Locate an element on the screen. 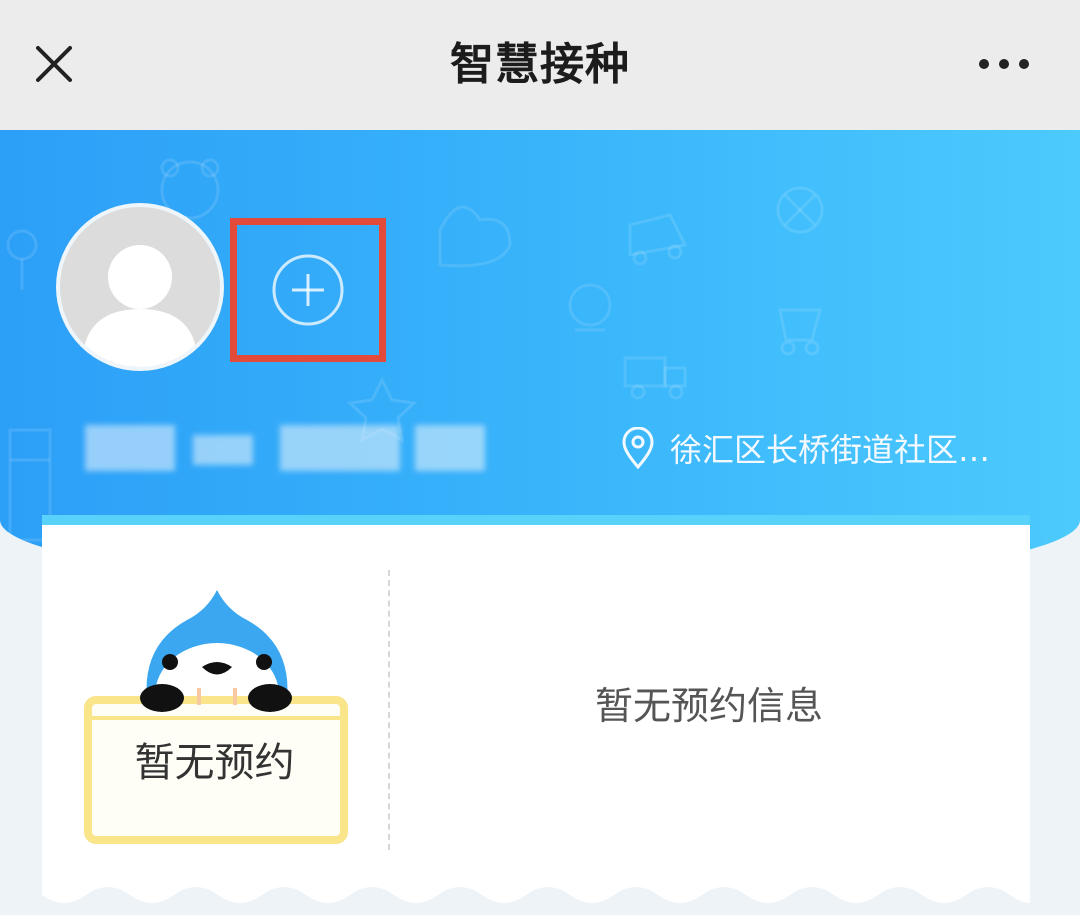 The height and width of the screenshot is (915, 1080). add-child-button is located at coordinates (308, 290).